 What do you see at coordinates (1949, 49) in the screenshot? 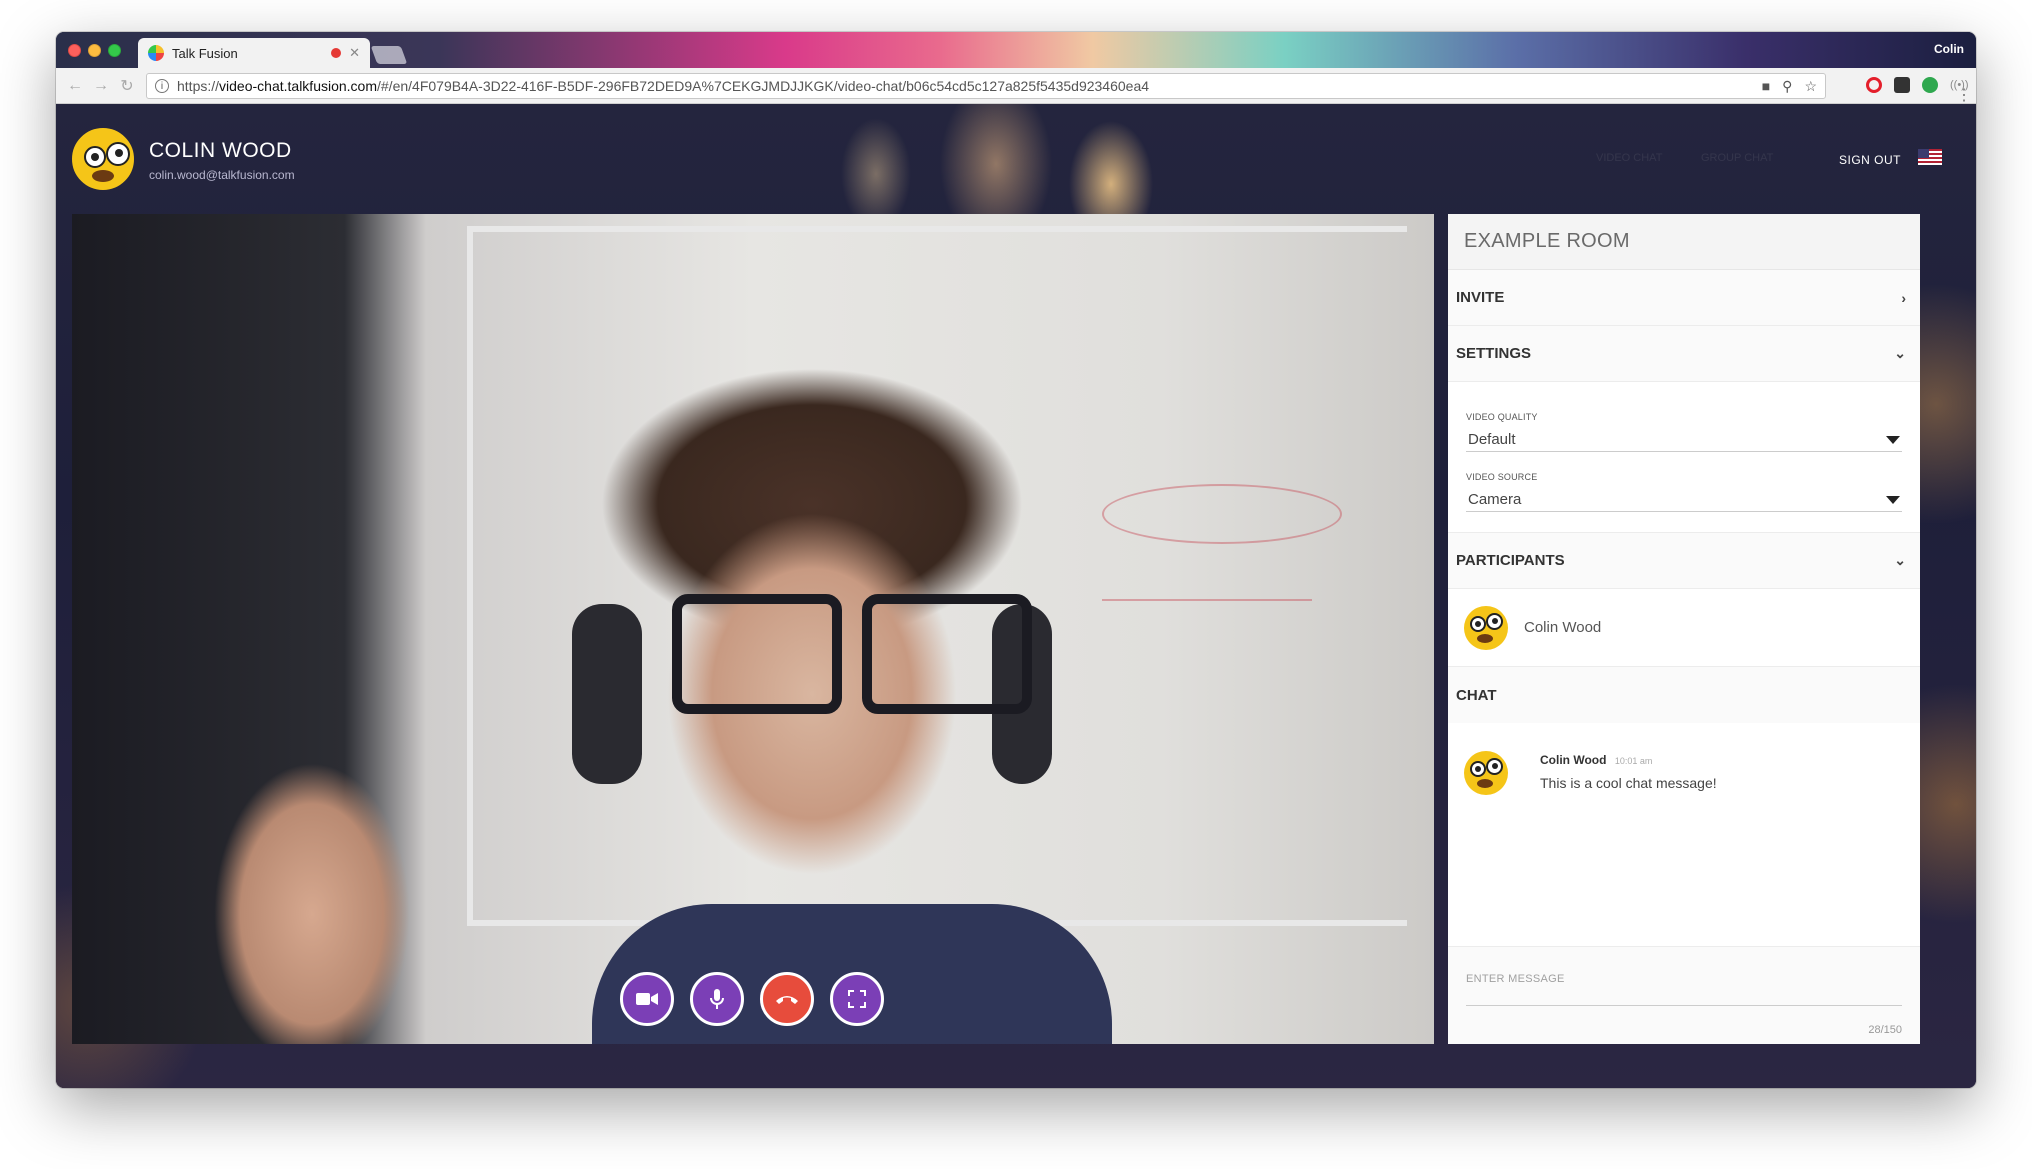
I see `profile-name: Colin` at bounding box center [1949, 49].